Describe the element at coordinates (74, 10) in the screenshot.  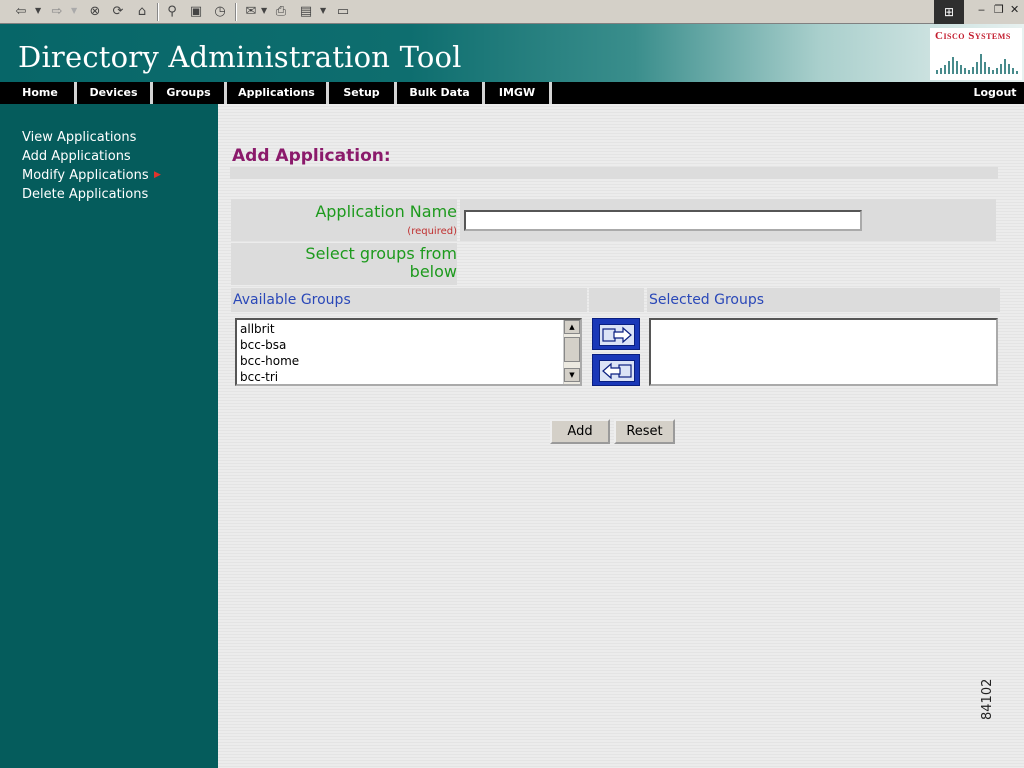
I see `forward-dropdown-icon: ▼` at that location.